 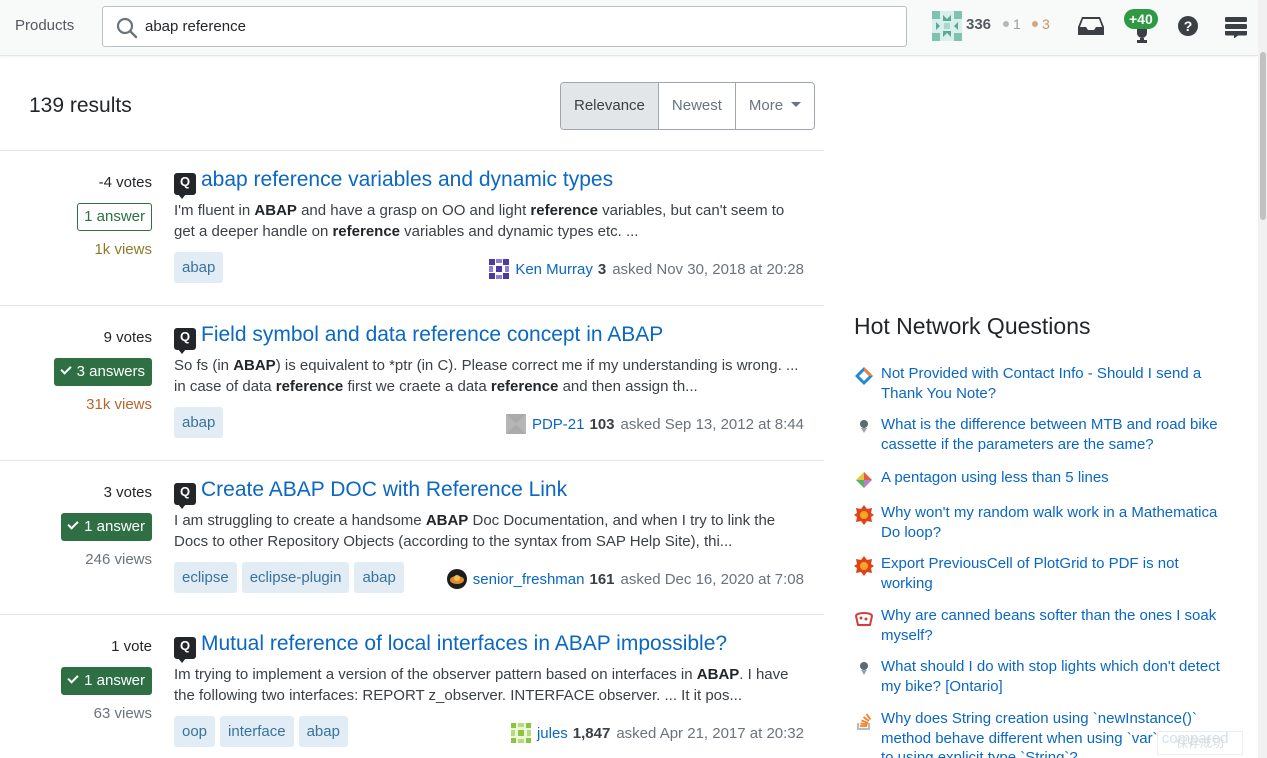 What do you see at coordinates (80, 105) in the screenshot?
I see `results-count: 139 results` at bounding box center [80, 105].